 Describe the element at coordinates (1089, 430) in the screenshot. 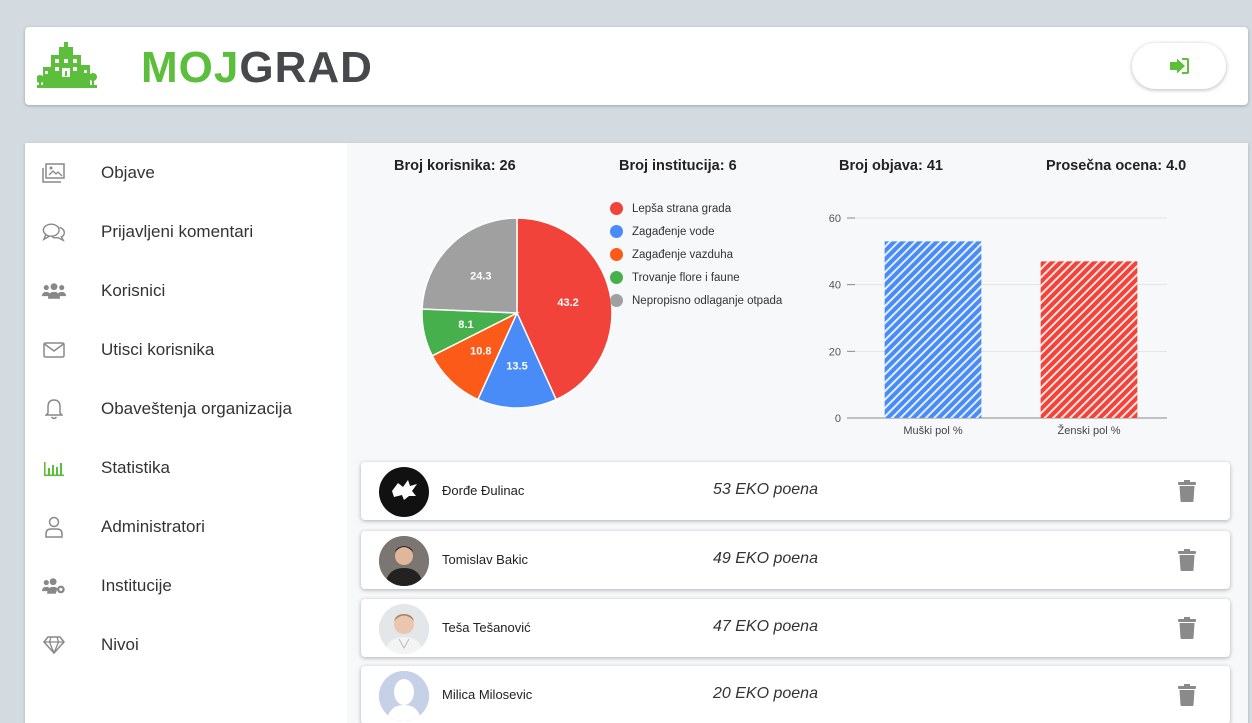

I see `x-tick-label: Ženski pol %` at that location.